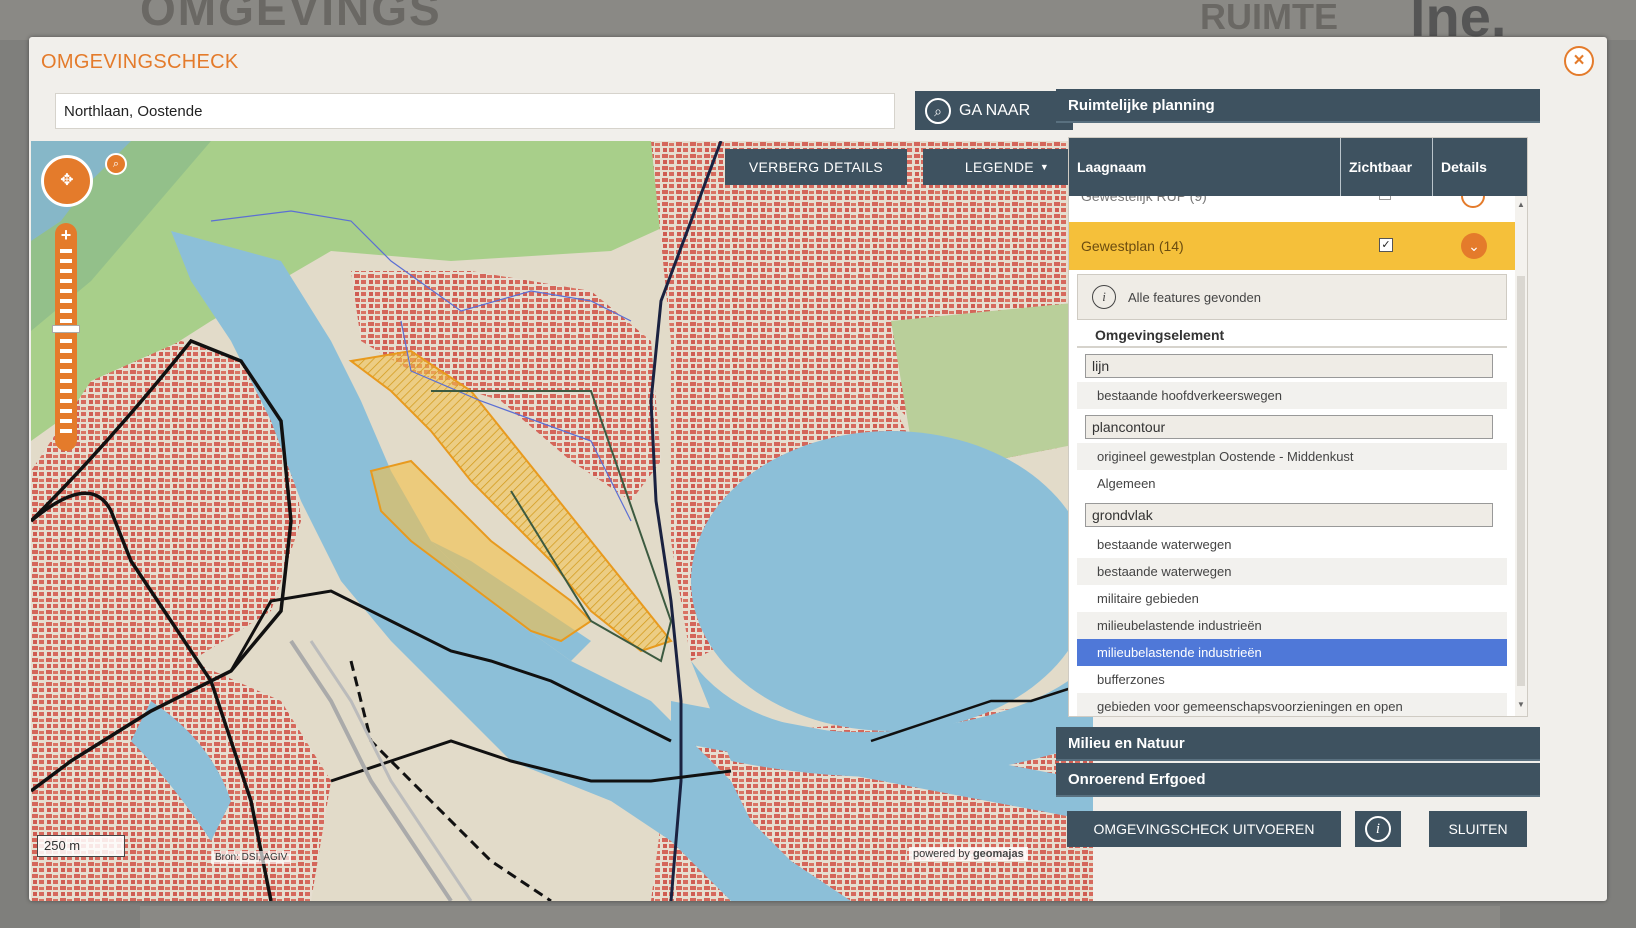 The width and height of the screenshot is (1636, 928). Describe the element at coordinates (66, 235) in the screenshot. I see `zoom-in-icon: +` at that location.